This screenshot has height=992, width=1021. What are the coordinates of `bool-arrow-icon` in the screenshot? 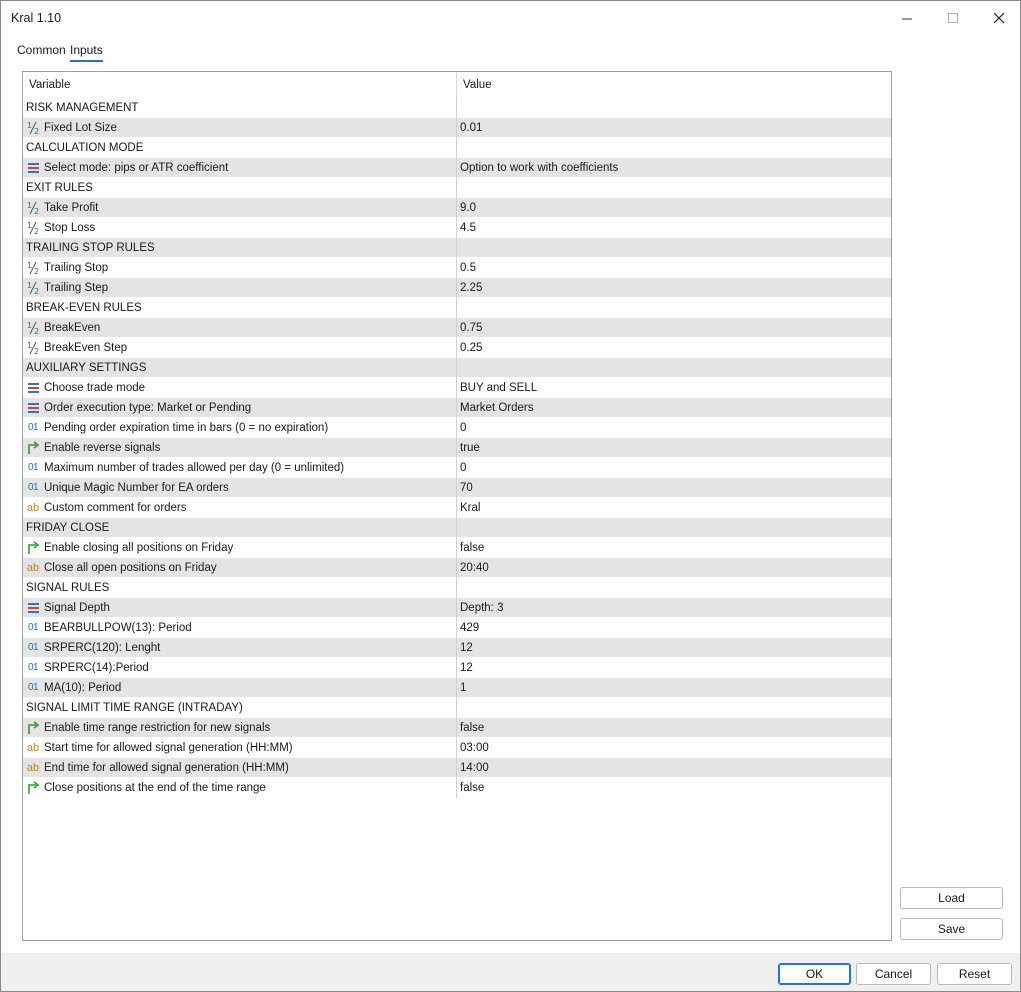 It's located at (33, 448).